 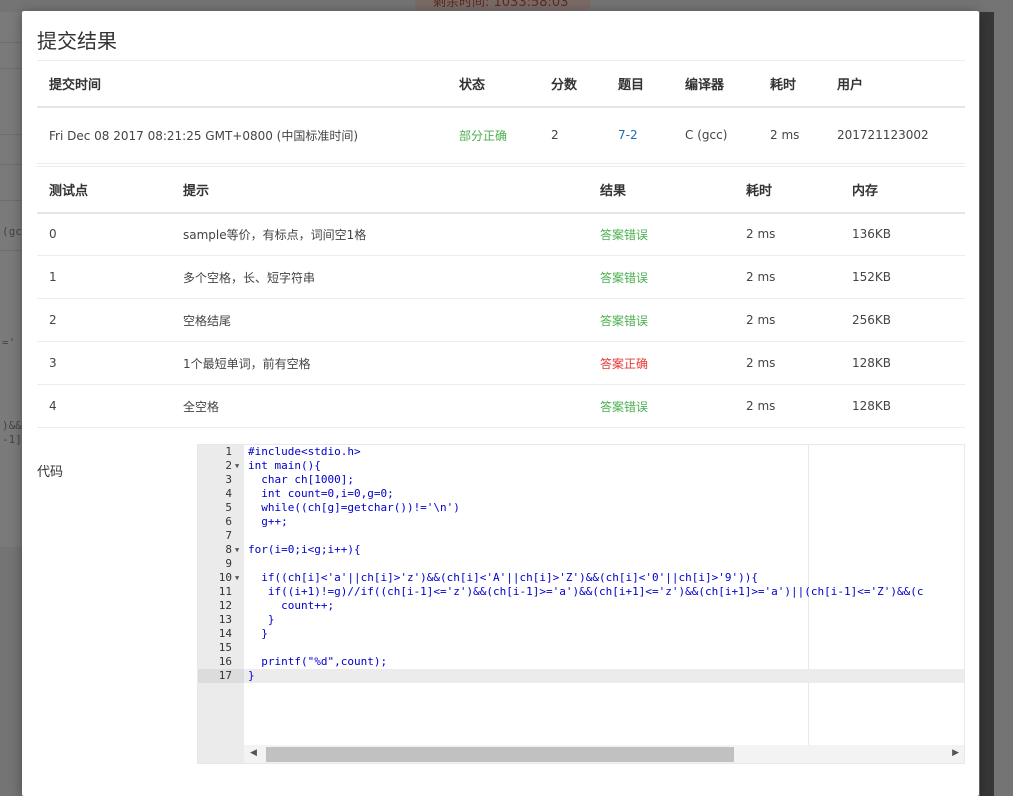 I want to click on code-line: 8 ▼ for(i=0;i<g;i++){, so click(x=581, y=550).